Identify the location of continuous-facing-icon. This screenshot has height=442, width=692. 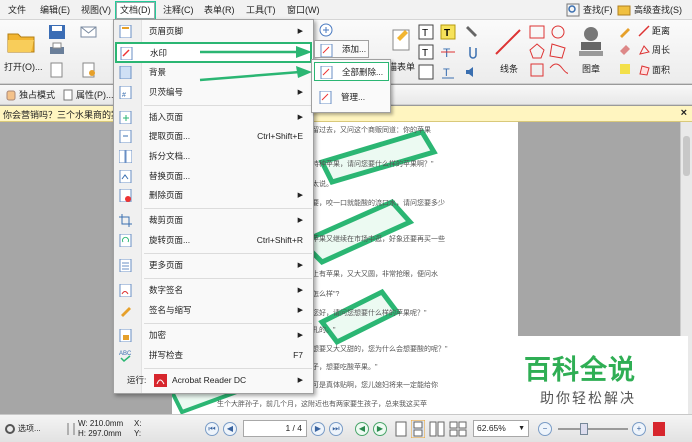
(458, 429).